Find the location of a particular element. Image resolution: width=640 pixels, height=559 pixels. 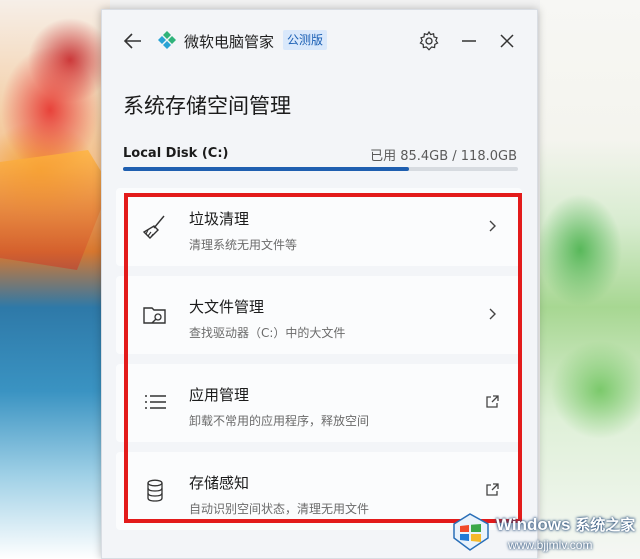

item-title: 大文件管理 is located at coordinates (227, 307).